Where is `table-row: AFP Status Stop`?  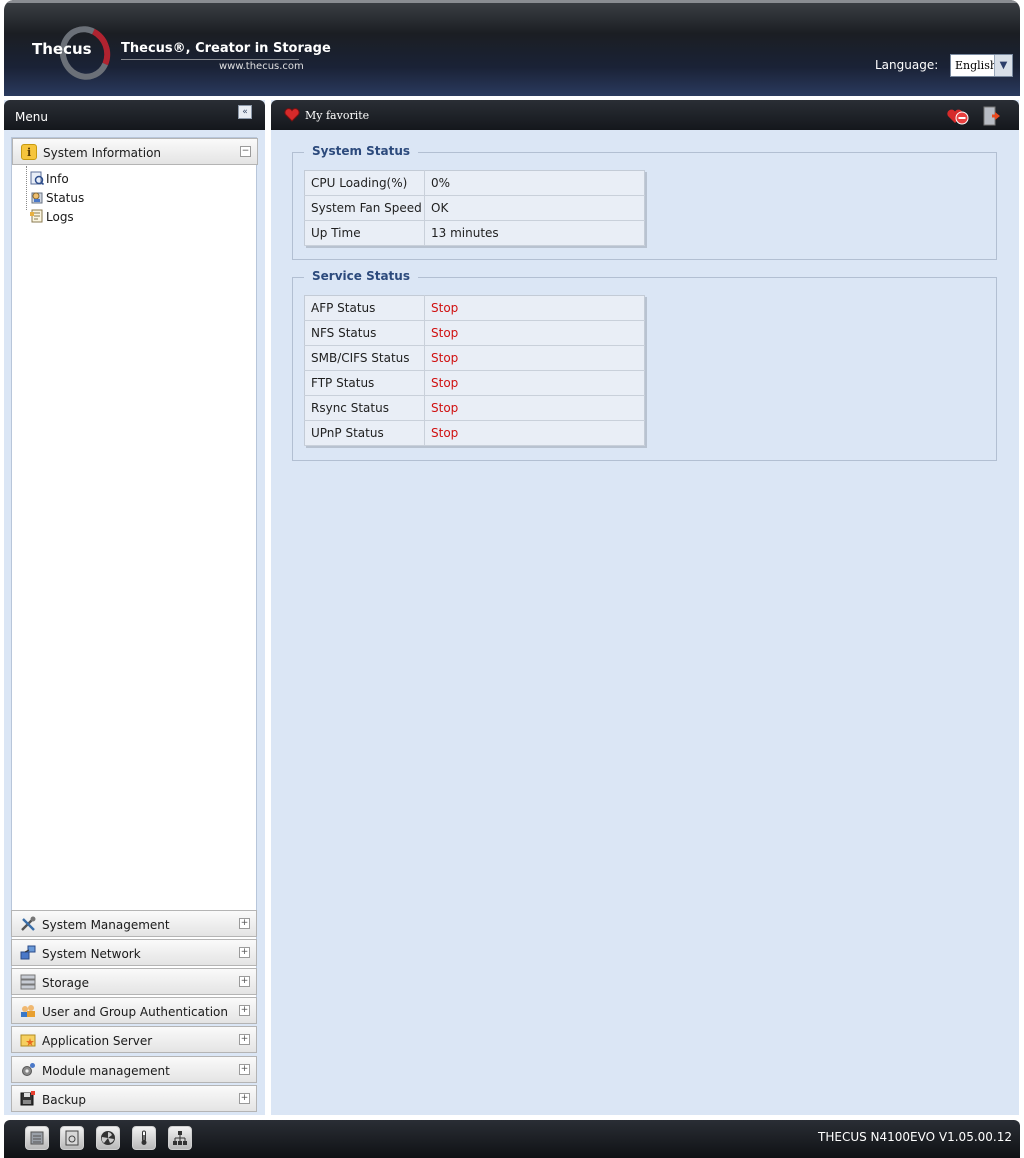 table-row: AFP Status Stop is located at coordinates (474, 308).